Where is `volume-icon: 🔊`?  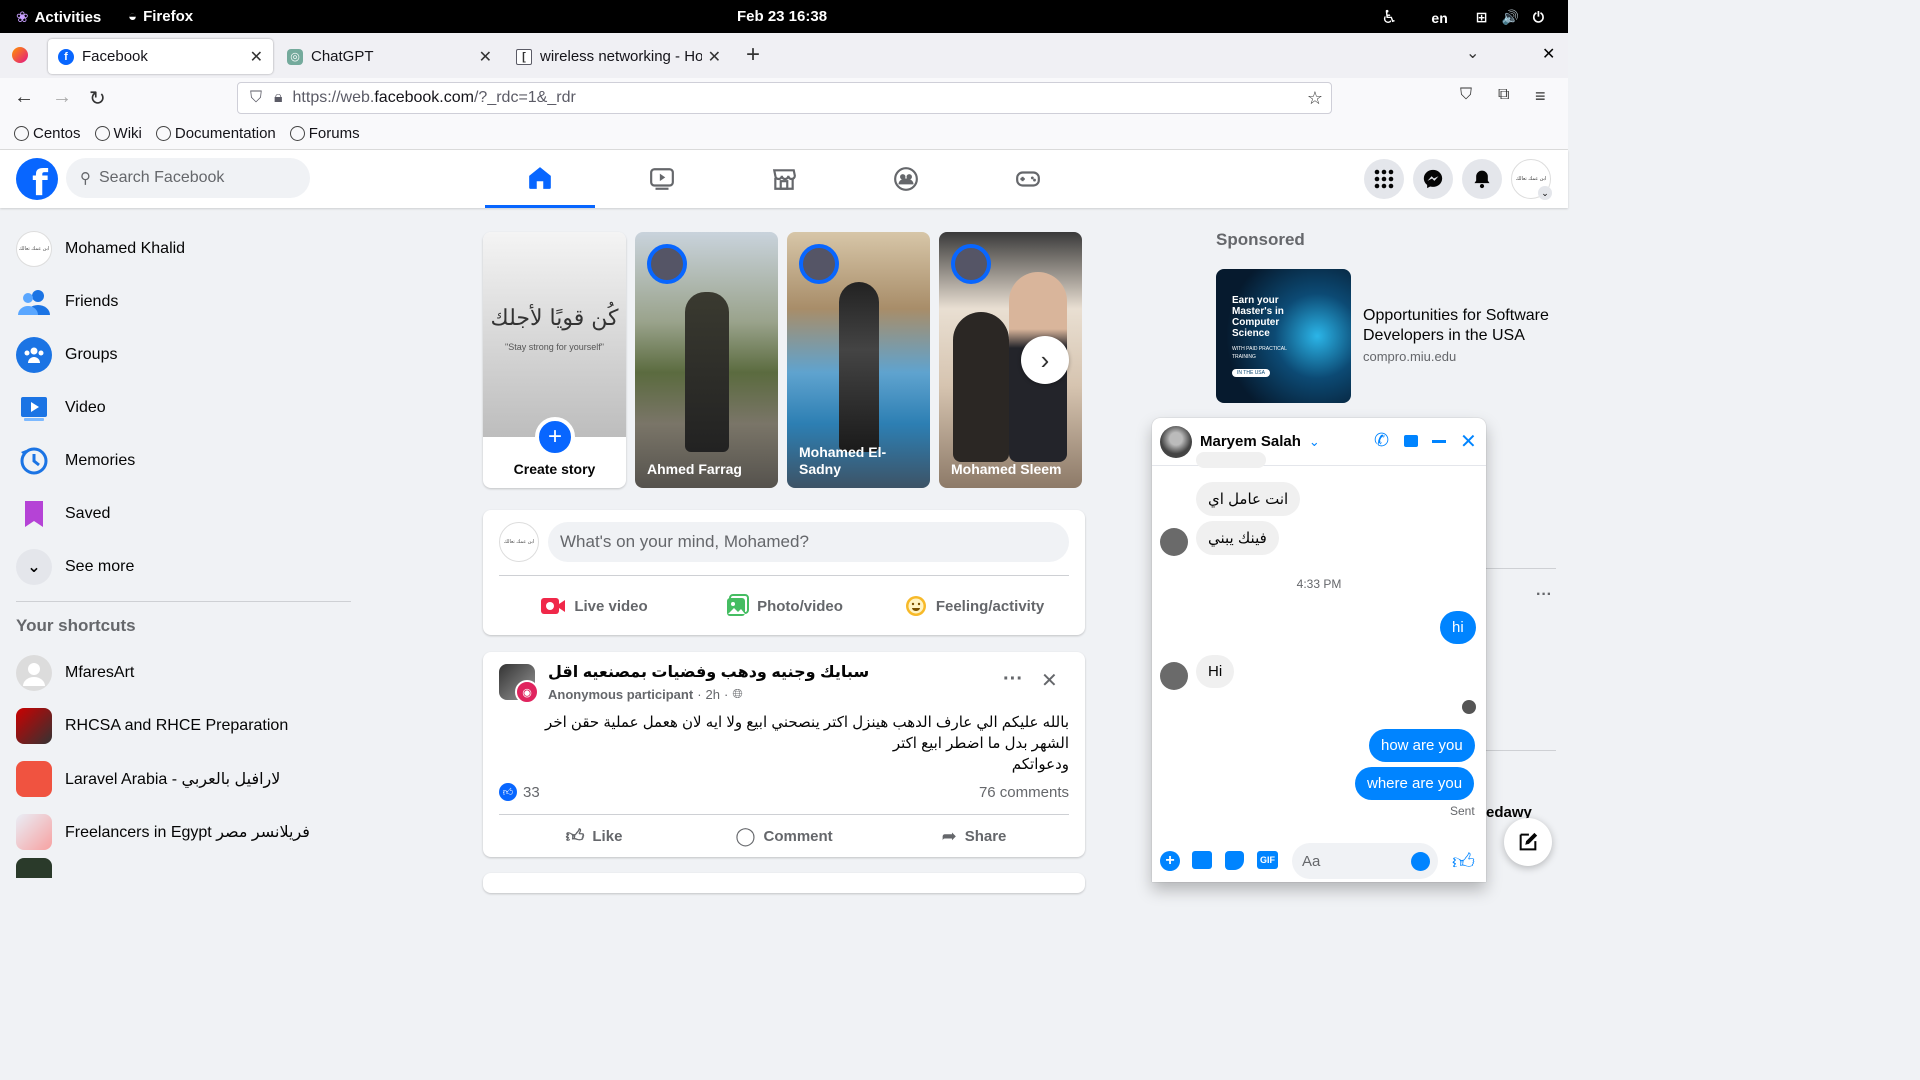
volume-icon: 🔊 is located at coordinates (1509, 17).